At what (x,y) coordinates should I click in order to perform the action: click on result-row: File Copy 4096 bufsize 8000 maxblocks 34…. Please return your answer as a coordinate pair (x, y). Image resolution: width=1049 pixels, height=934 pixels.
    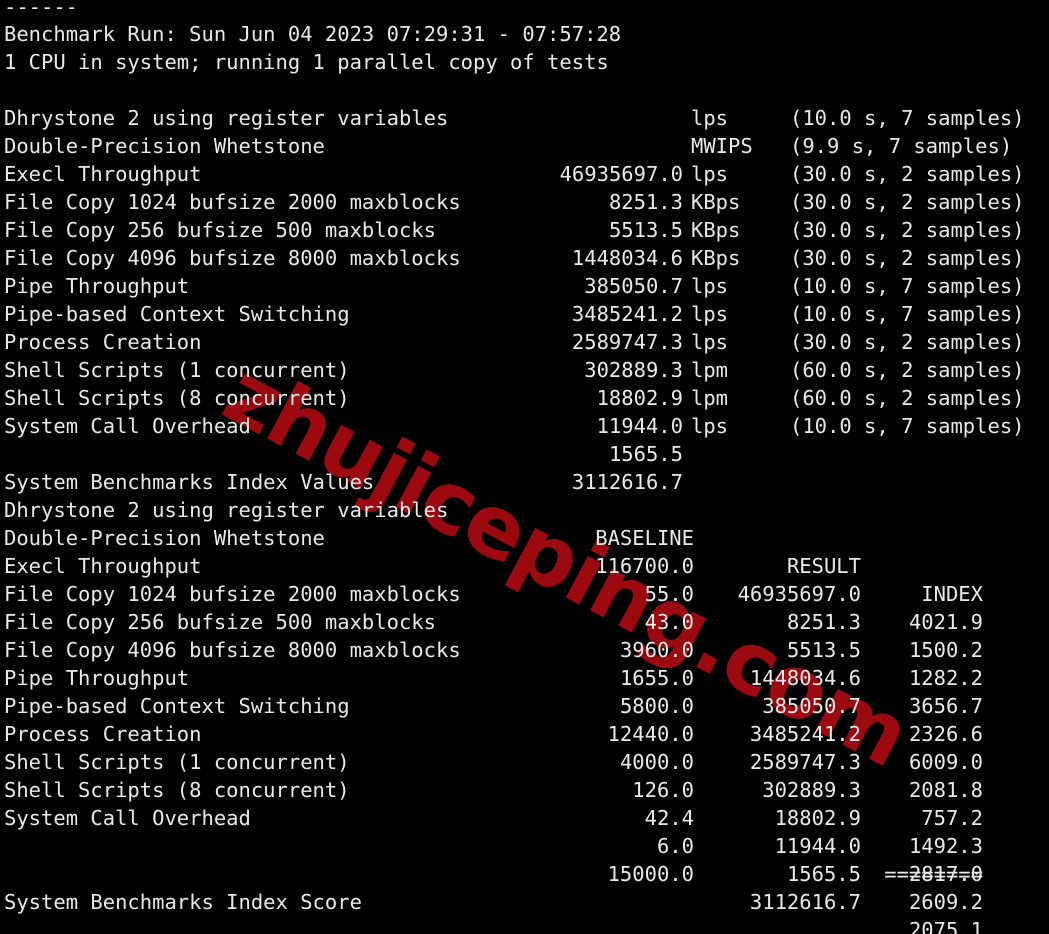
    Looking at the image, I should click on (512, 285).